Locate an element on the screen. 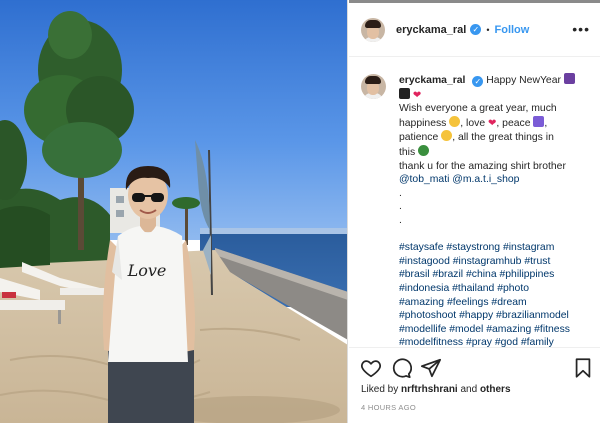  hashtag-line: #instagood #instagramhub #trust is located at coordinates (494, 262).